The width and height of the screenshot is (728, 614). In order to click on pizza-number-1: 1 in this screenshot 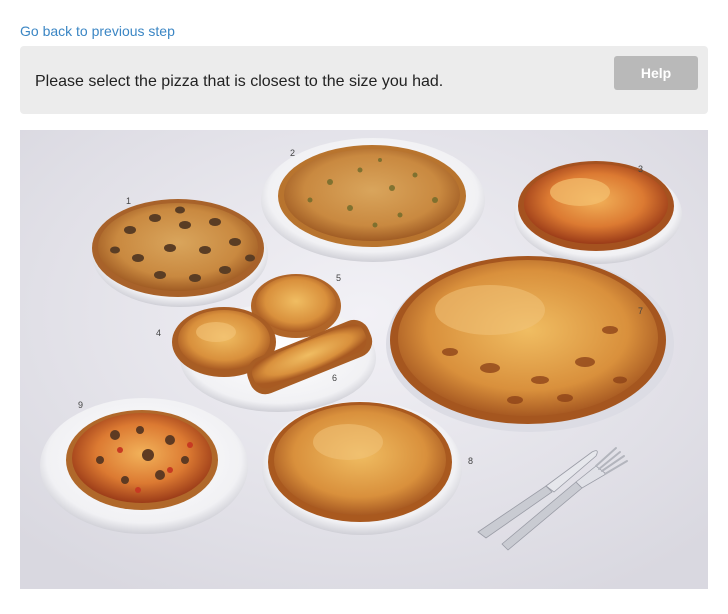, I will do `click(128, 201)`.